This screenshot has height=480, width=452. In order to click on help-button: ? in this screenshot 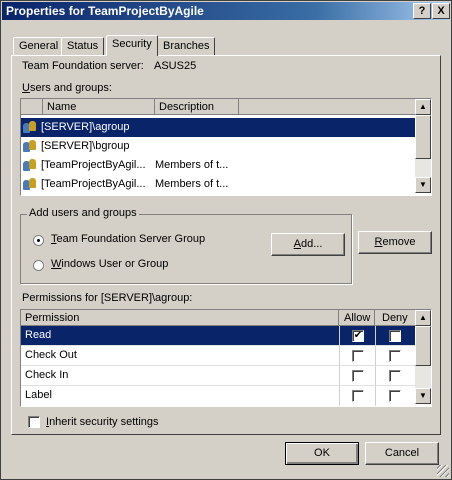, I will do `click(422, 11)`.